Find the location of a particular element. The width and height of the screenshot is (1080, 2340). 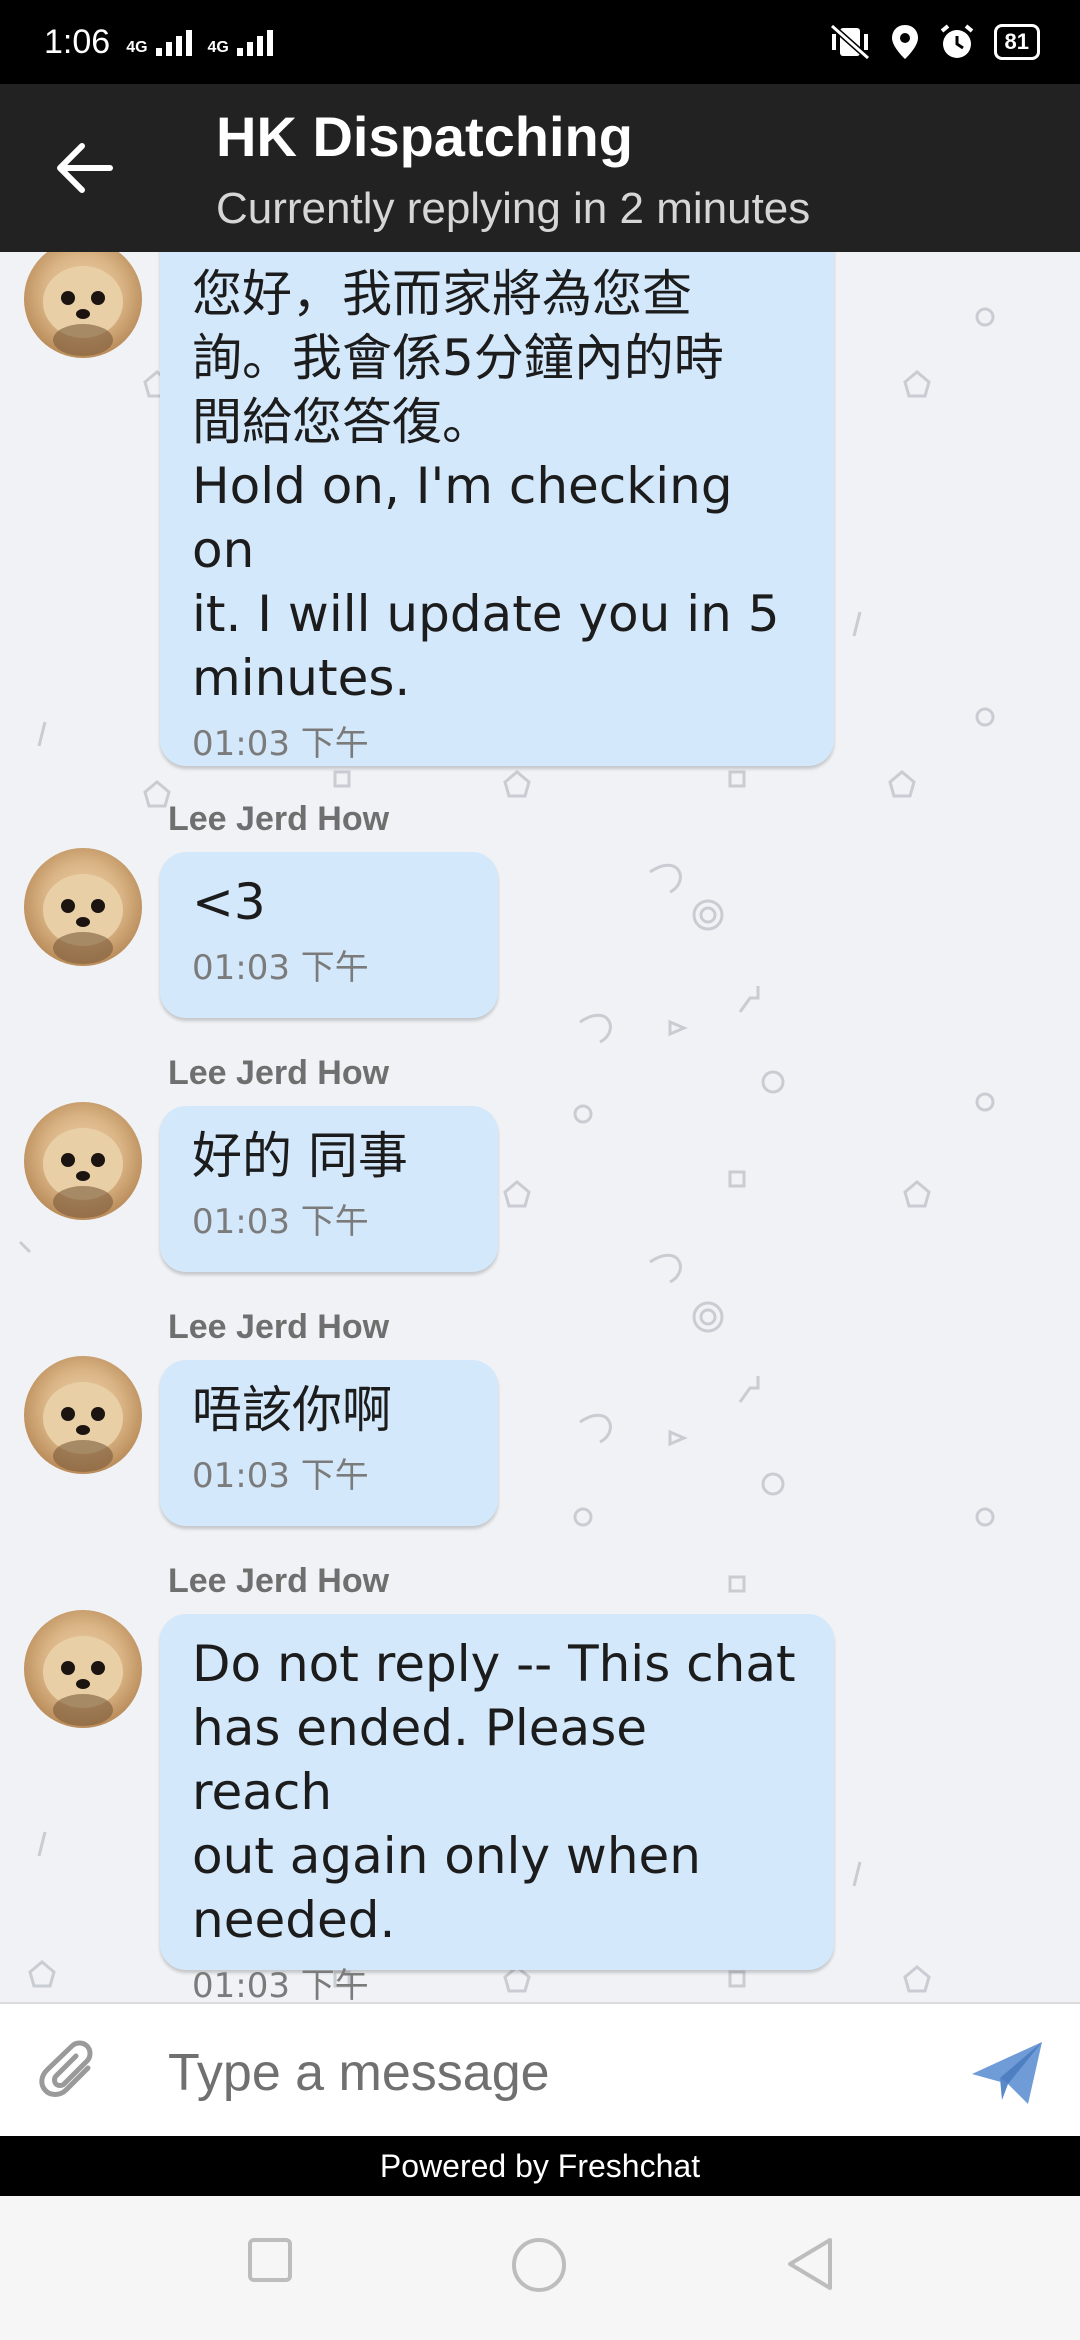

network-type-2: 4G is located at coordinates (218, 47).